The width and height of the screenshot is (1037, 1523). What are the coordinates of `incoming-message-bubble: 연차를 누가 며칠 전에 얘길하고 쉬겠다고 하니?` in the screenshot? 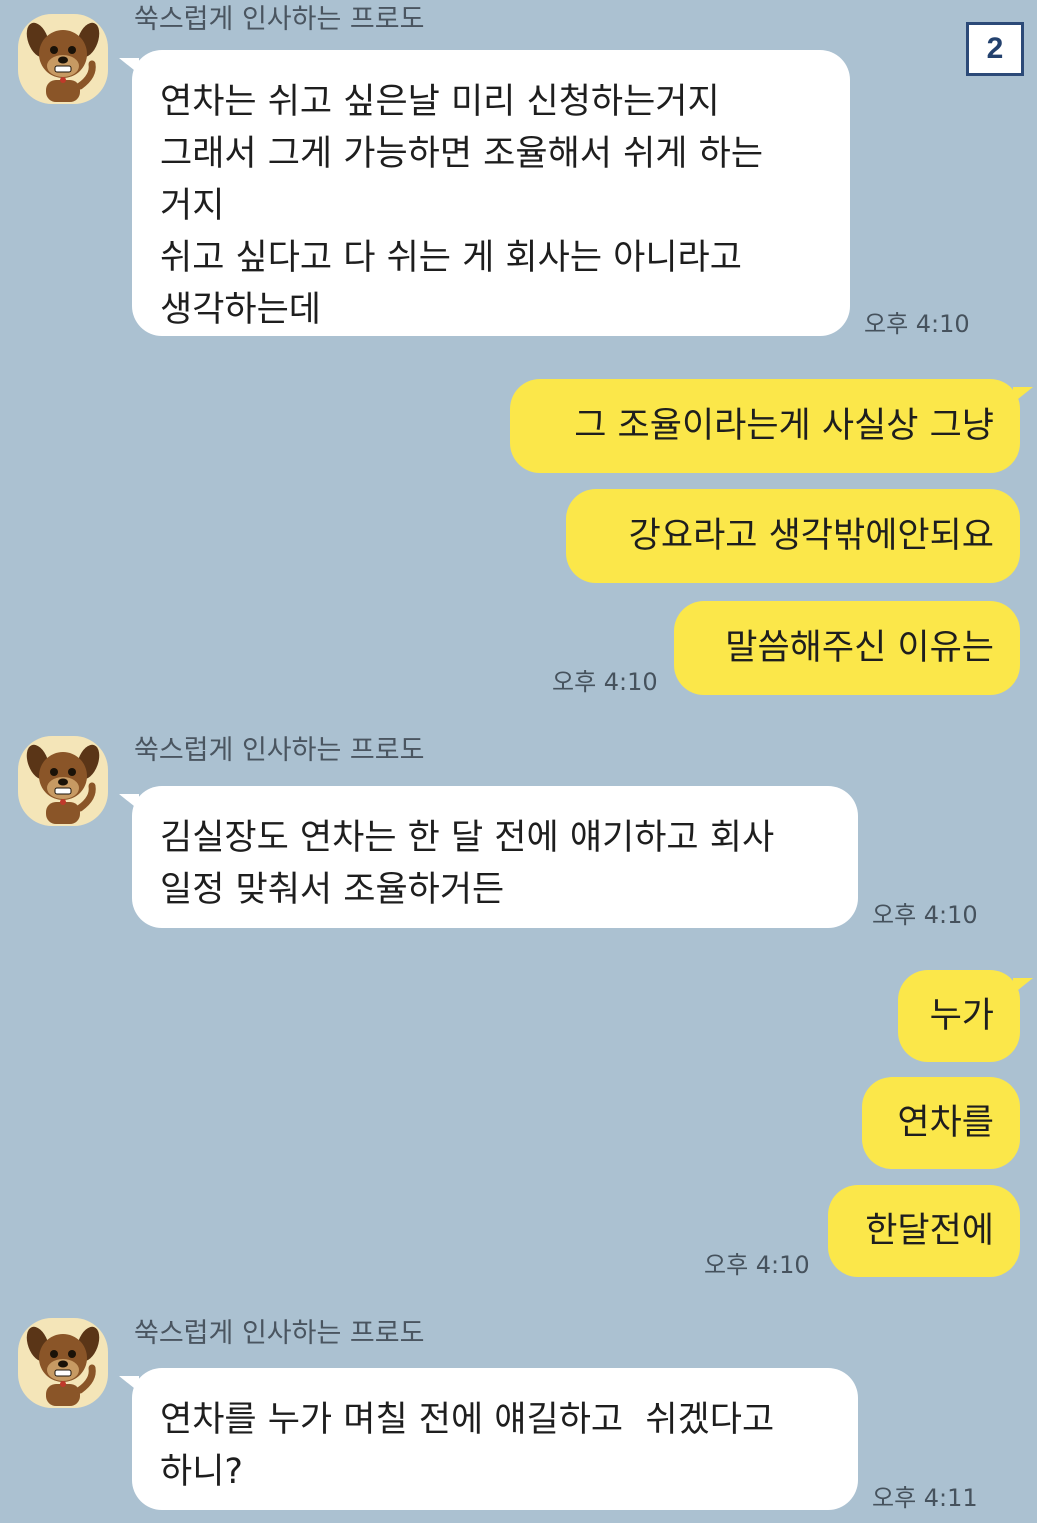 It's located at (488, 1439).